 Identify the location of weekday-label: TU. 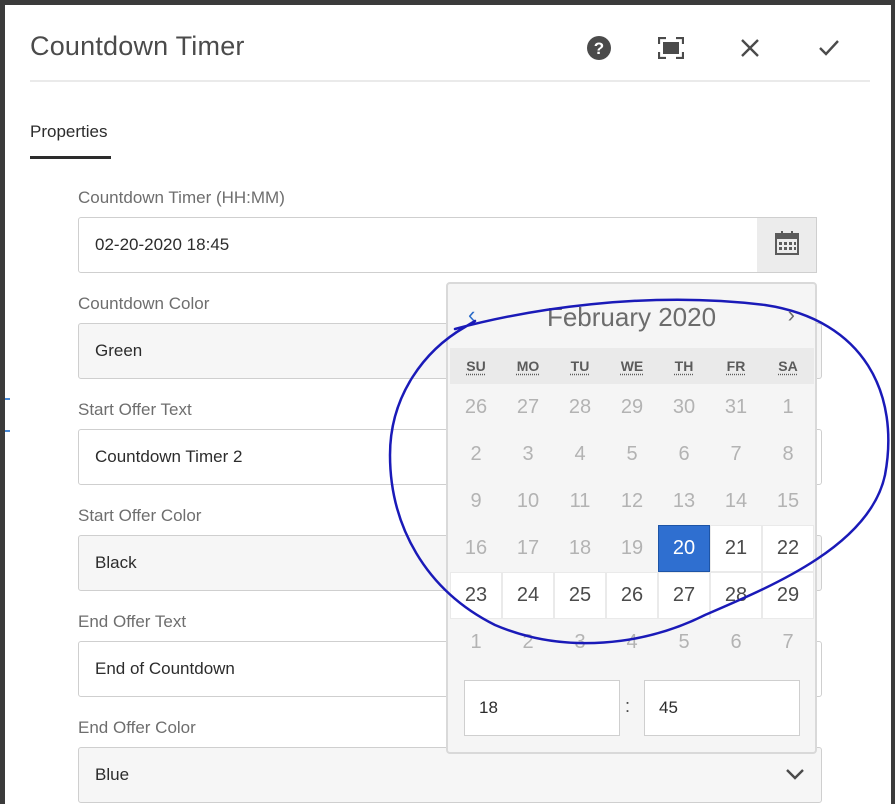
(580, 366).